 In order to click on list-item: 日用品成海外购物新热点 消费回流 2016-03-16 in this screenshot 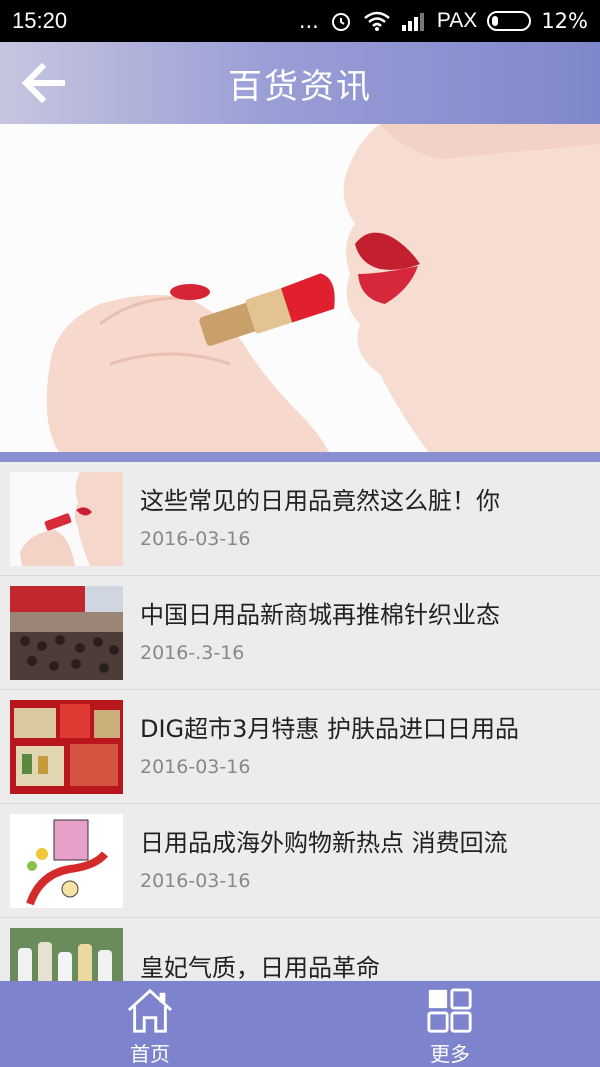, I will do `click(300, 861)`.